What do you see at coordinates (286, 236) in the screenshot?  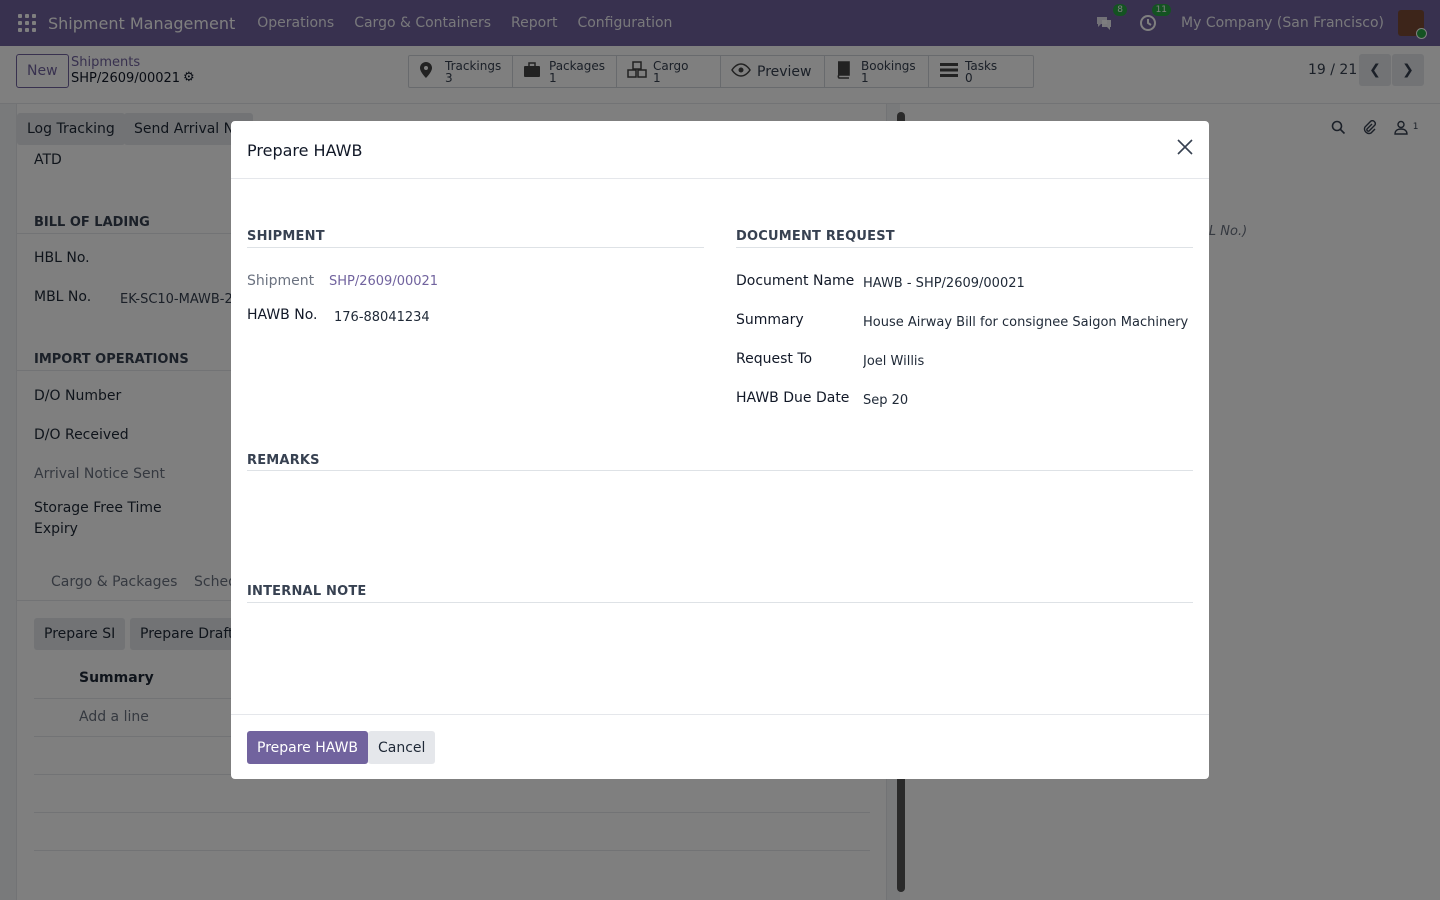 I see `shipment-section-title: SHIPMENT` at bounding box center [286, 236].